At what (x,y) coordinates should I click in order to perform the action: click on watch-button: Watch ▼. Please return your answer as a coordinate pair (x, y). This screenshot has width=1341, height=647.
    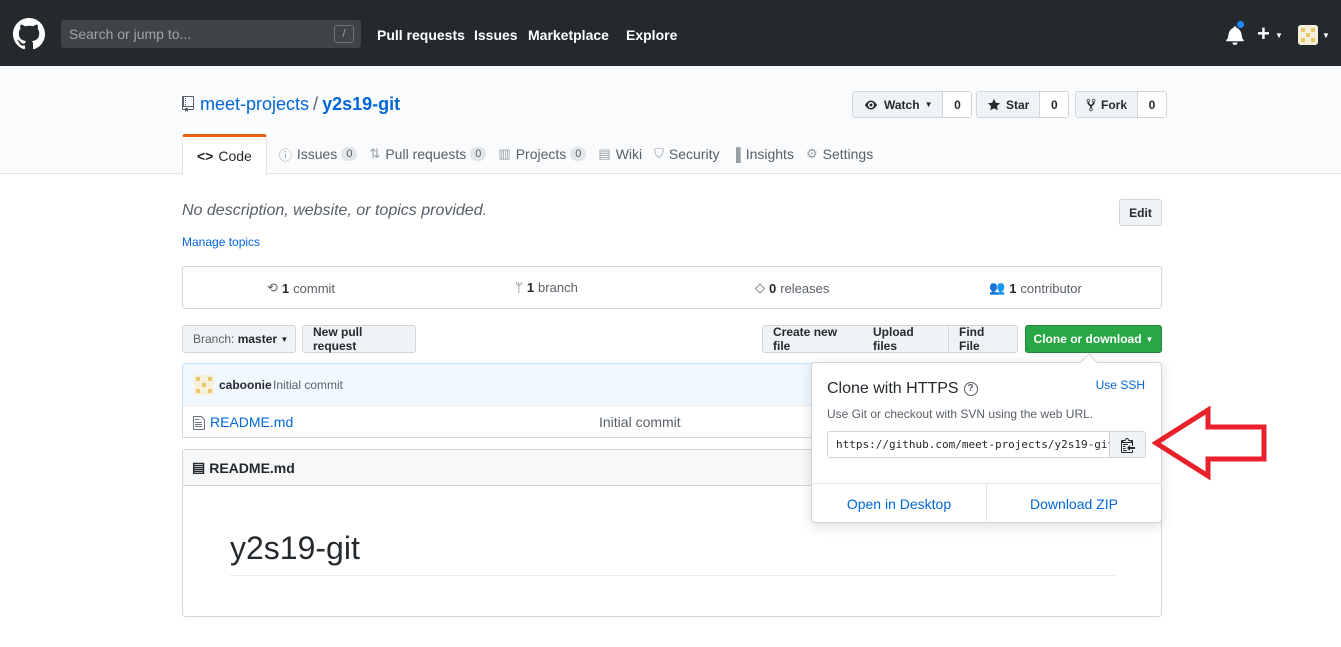
    Looking at the image, I should click on (898, 104).